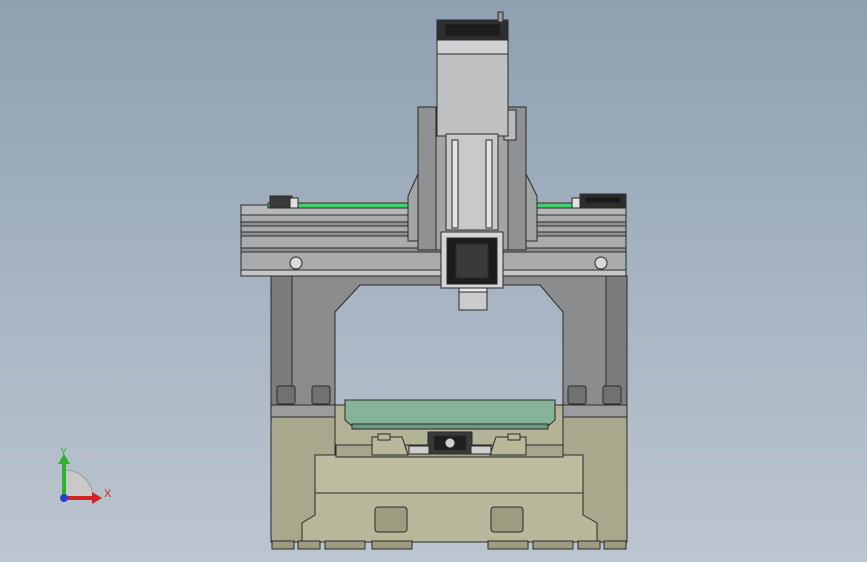 Image resolution: width=867 pixels, height=562 pixels. Describe the element at coordinates (79, 484) in the screenshot. I see `triad-plane-arc` at that location.